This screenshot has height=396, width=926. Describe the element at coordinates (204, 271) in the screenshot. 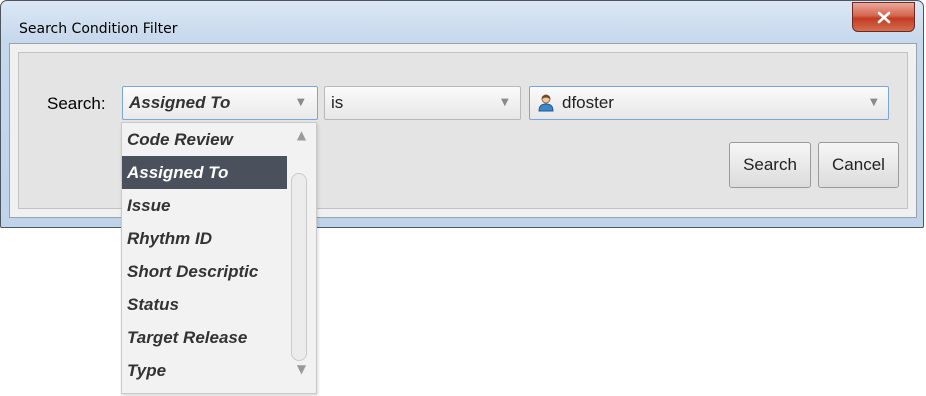

I see `dropdown-item-short-description: Short Descriptic` at that location.